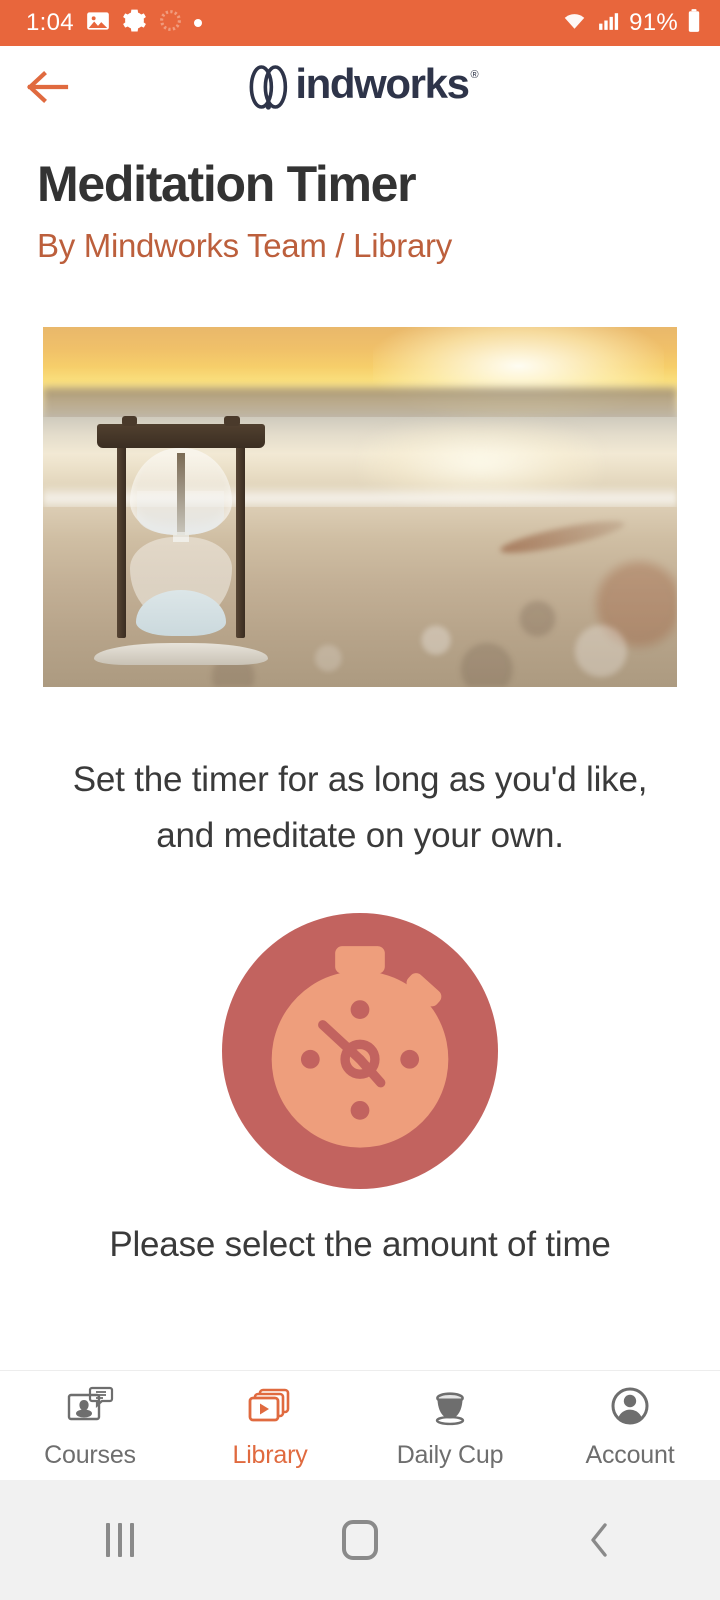  I want to click on status-bar-right: 91%, so click(631, 23).